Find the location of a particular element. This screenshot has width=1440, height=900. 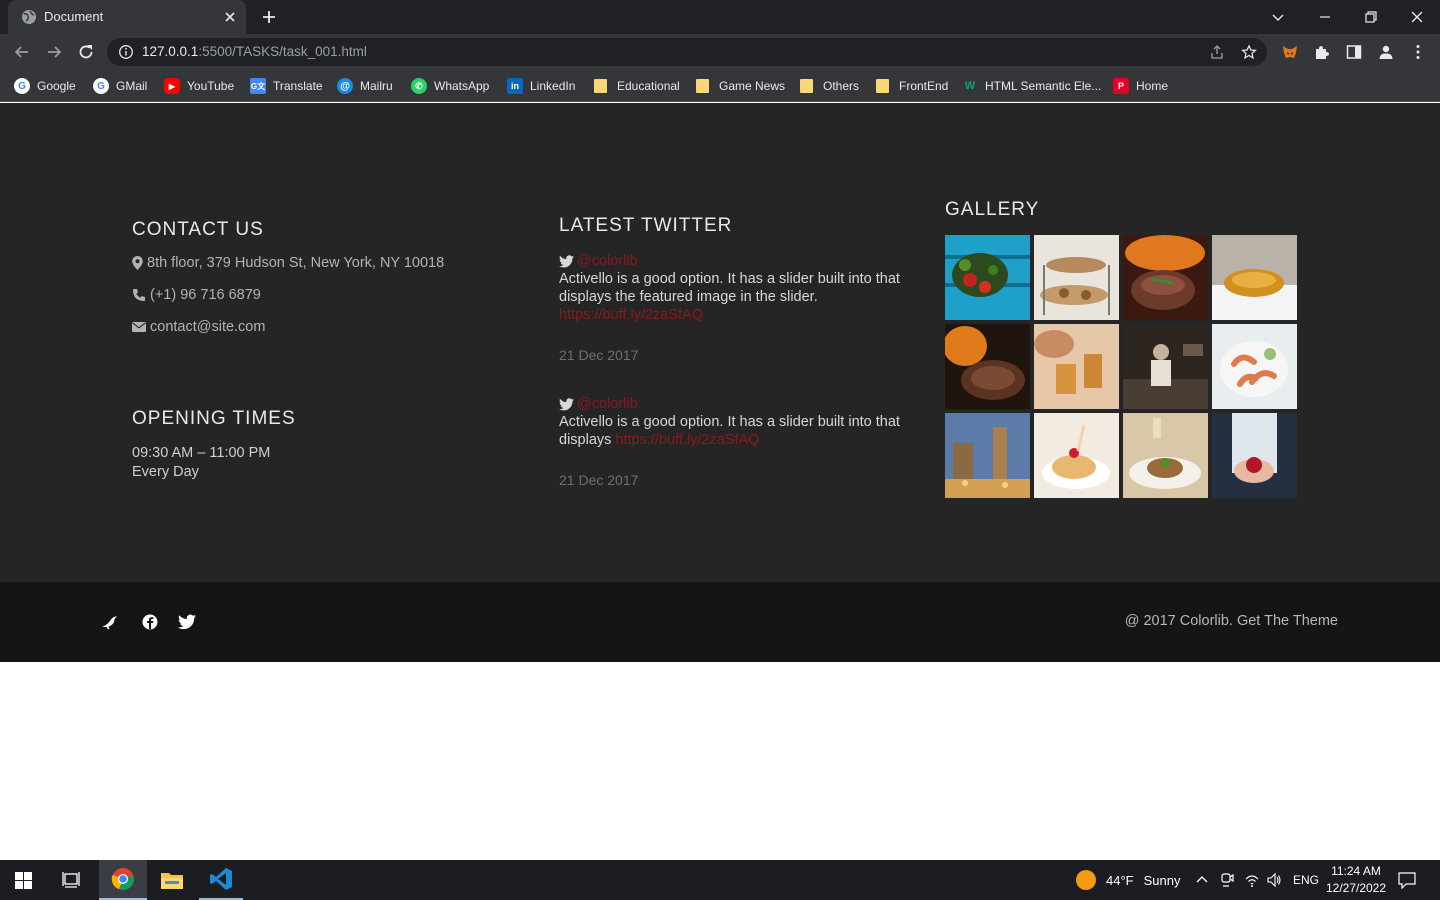

phone-icon is located at coordinates (139, 295).